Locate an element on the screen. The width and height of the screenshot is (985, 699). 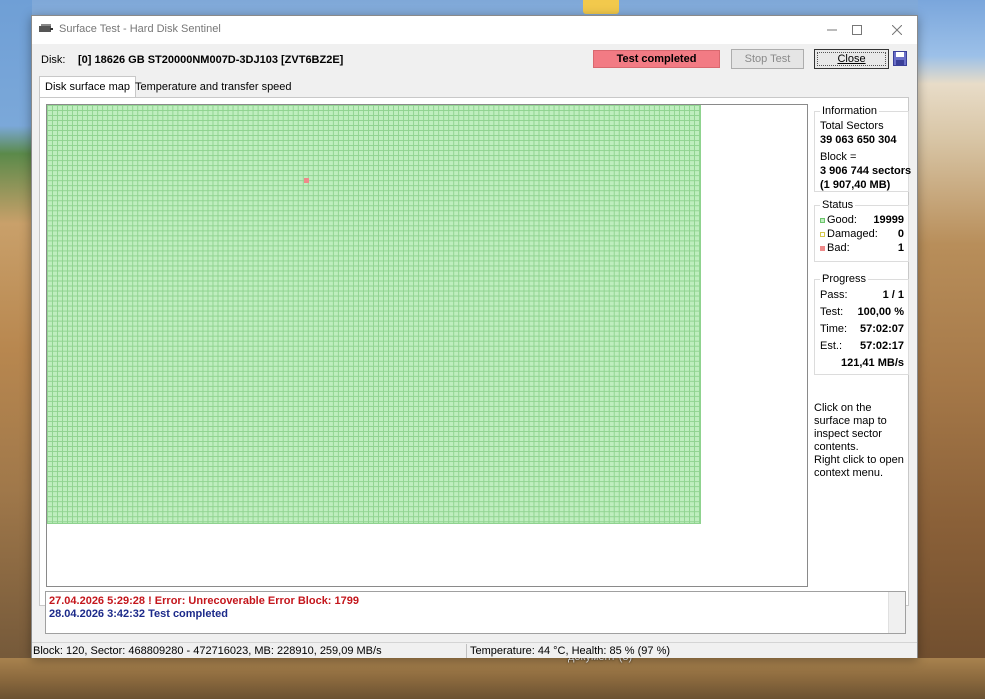
bad-legend-icon is located at coordinates (822, 248).